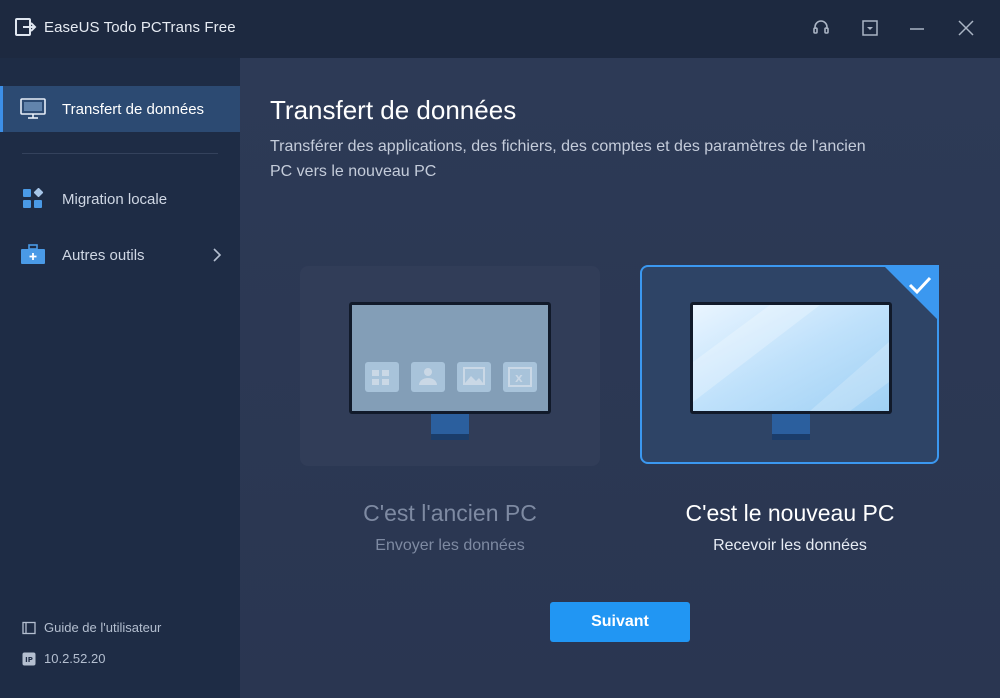  I want to click on app-logo-icon, so click(26, 27).